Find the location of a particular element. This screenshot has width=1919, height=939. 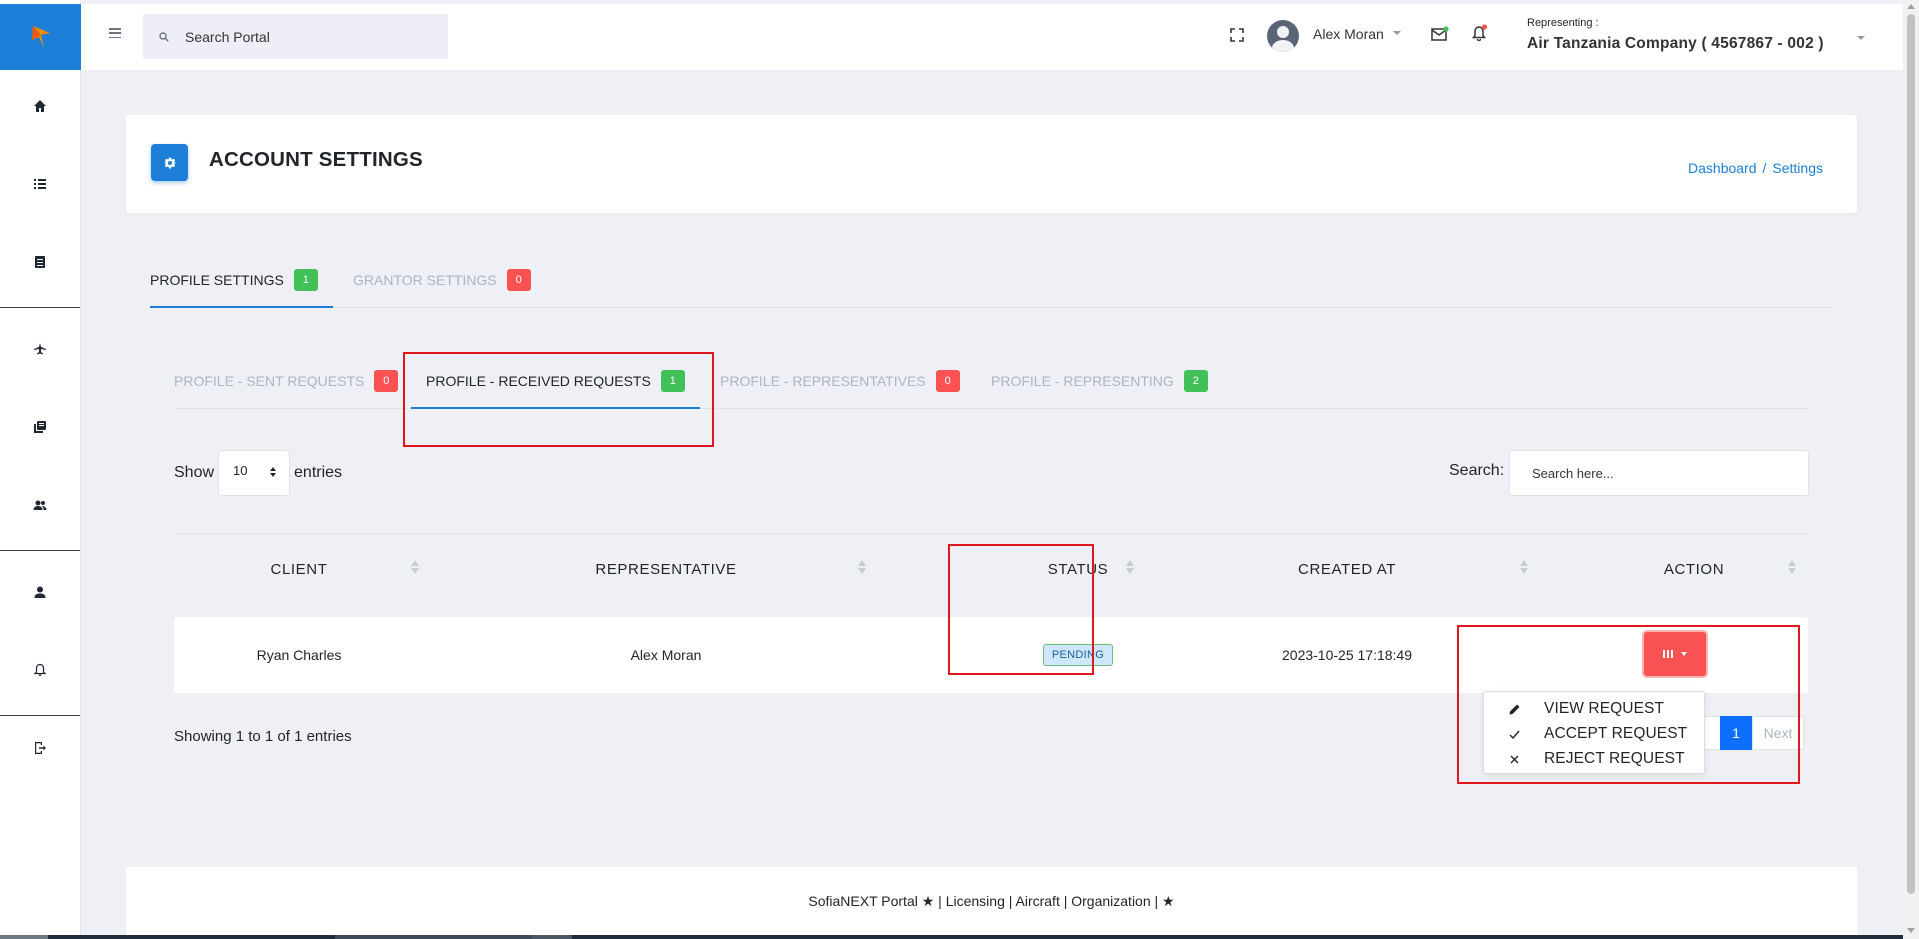

airplane-icon is located at coordinates (40, 349).